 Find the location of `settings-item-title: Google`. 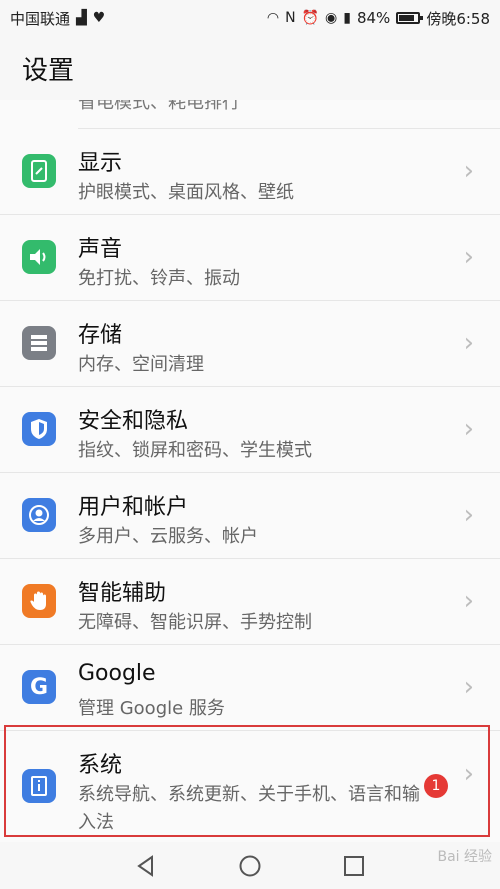

settings-item-title: Google is located at coordinates (117, 673).